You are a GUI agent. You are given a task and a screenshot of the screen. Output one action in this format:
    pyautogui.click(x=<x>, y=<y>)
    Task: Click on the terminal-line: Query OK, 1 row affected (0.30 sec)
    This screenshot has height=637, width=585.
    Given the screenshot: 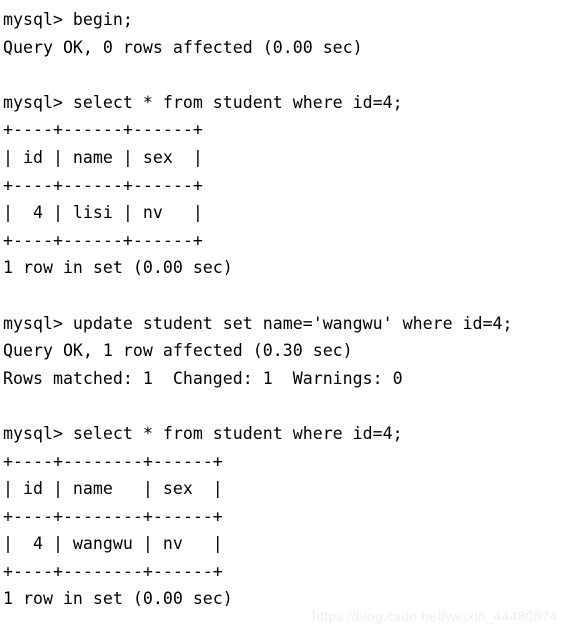 What is the action you would take?
    pyautogui.click(x=178, y=351)
    